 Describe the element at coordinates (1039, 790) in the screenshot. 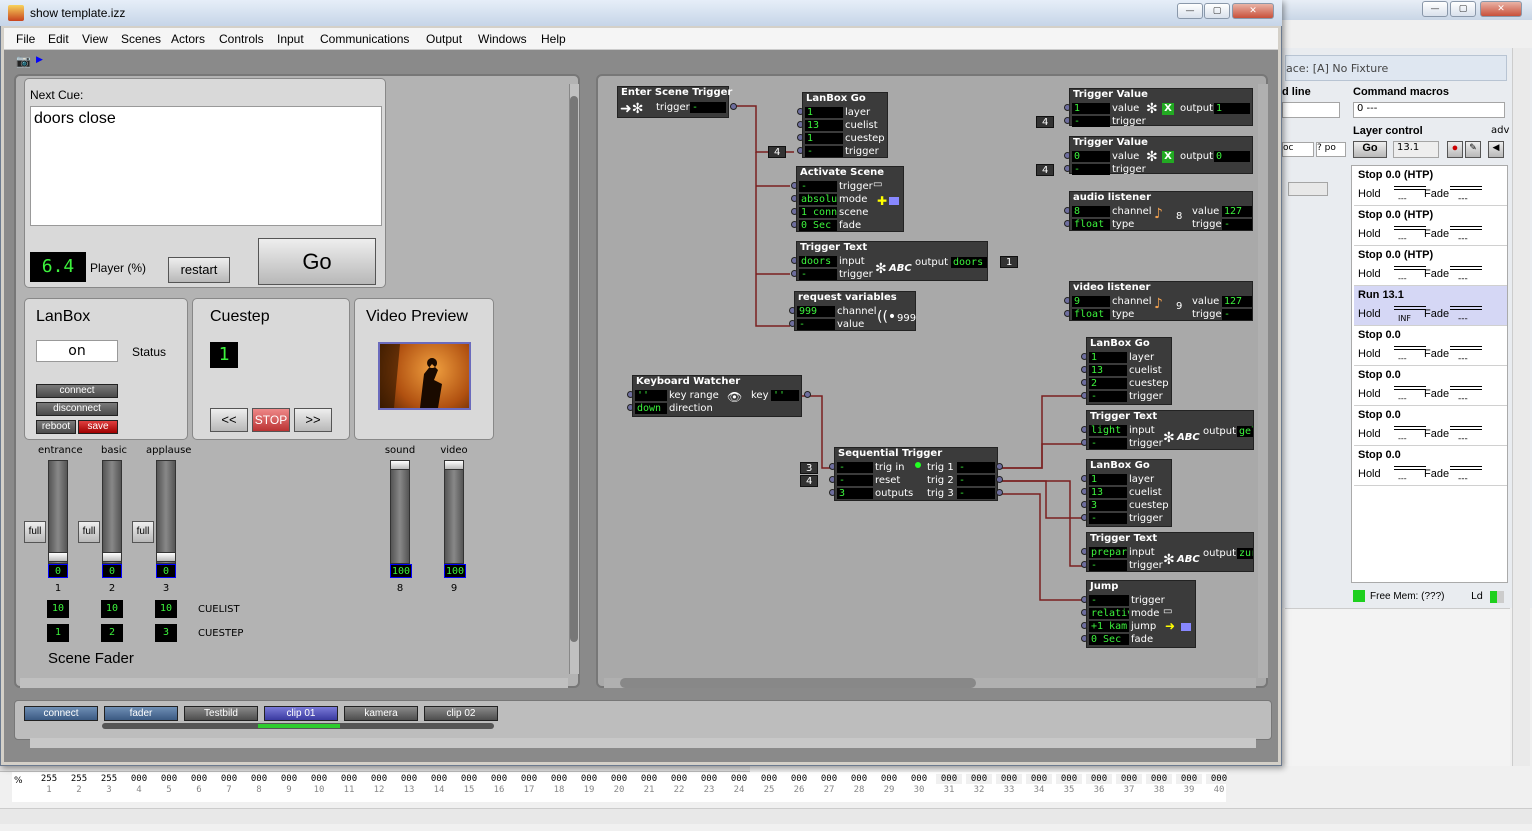

I see `dmx-channel: 34` at that location.